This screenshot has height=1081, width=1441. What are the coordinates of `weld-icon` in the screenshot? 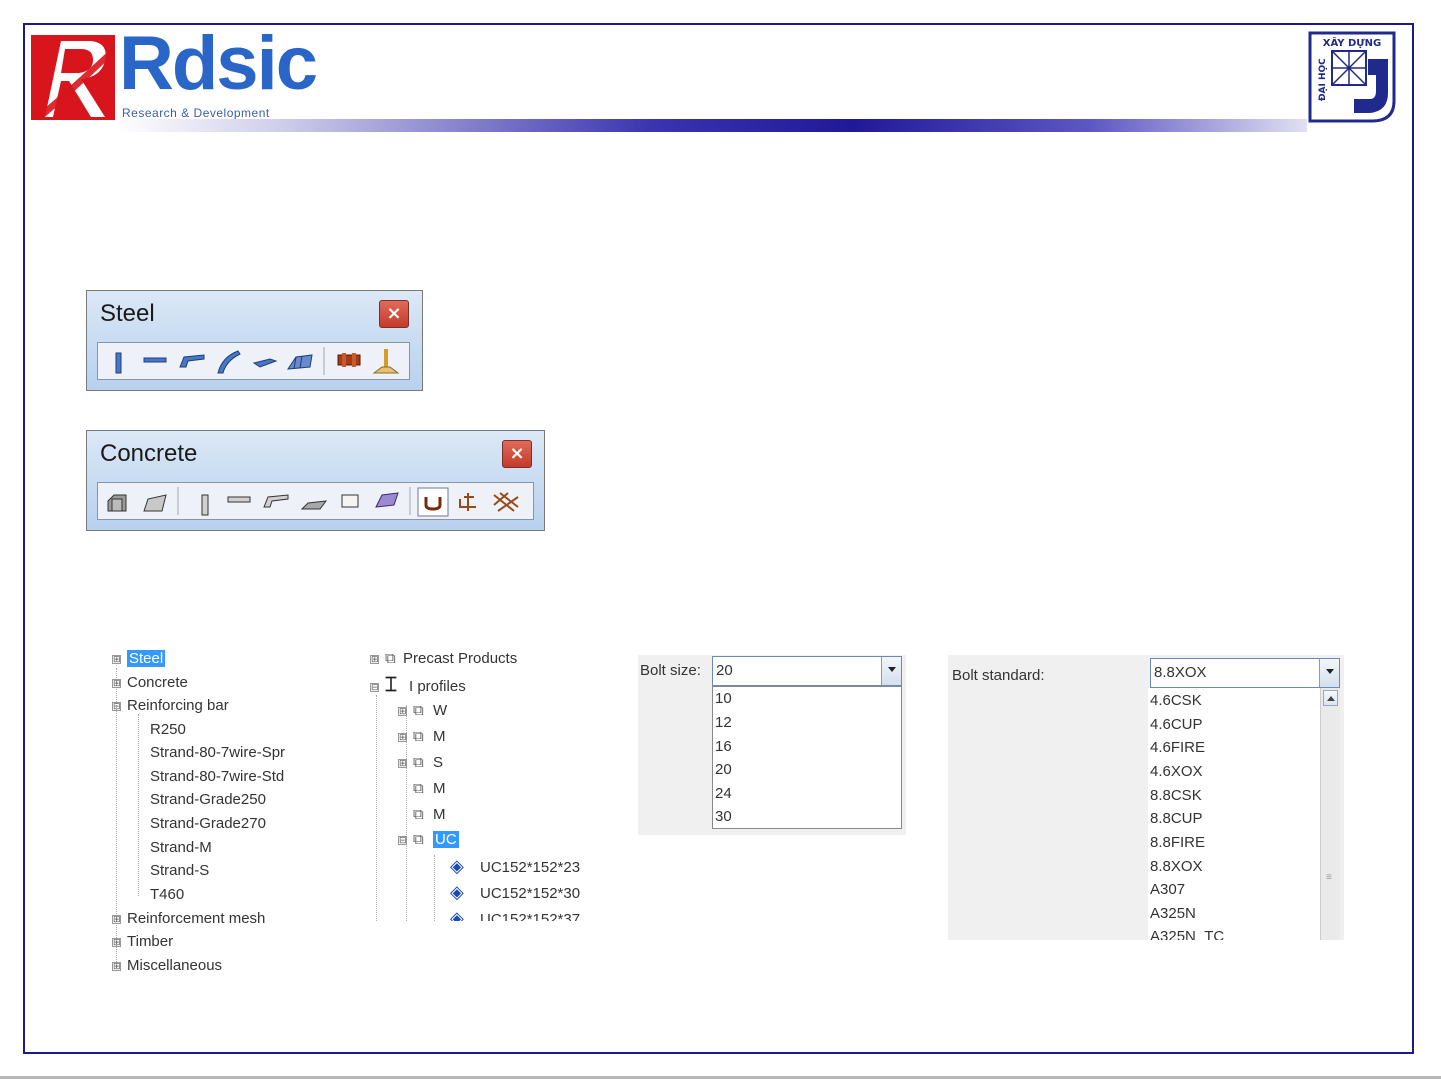 It's located at (386, 361).